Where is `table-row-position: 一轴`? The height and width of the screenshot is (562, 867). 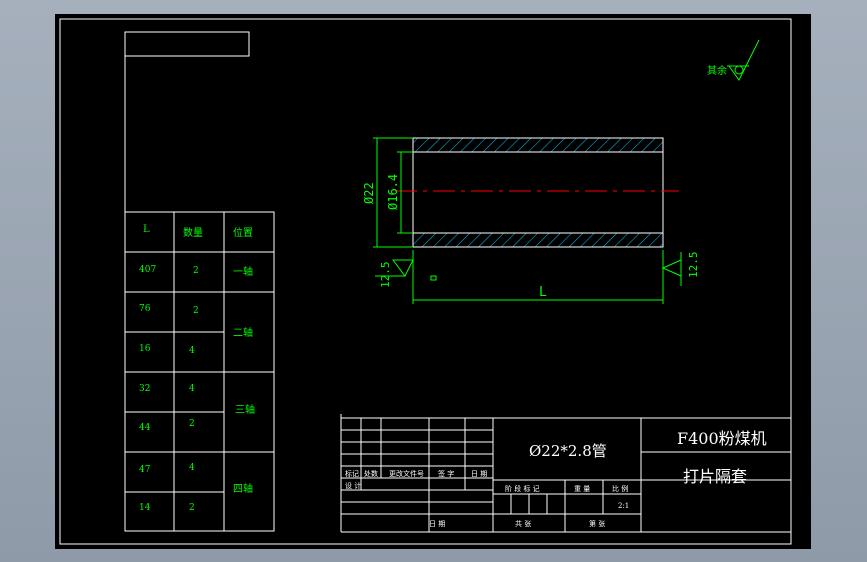
table-row-position: 一轴 is located at coordinates (243, 271).